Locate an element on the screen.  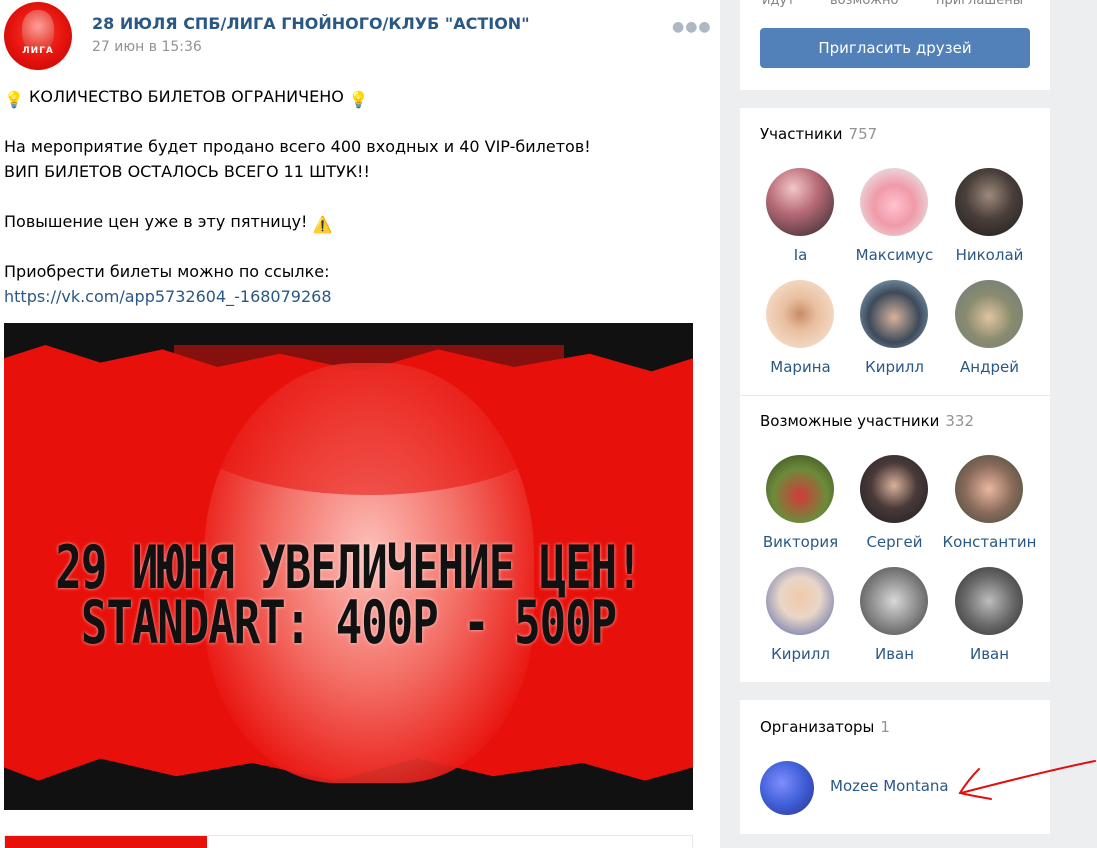
members-header: Участники 757 is located at coordinates (818, 134).